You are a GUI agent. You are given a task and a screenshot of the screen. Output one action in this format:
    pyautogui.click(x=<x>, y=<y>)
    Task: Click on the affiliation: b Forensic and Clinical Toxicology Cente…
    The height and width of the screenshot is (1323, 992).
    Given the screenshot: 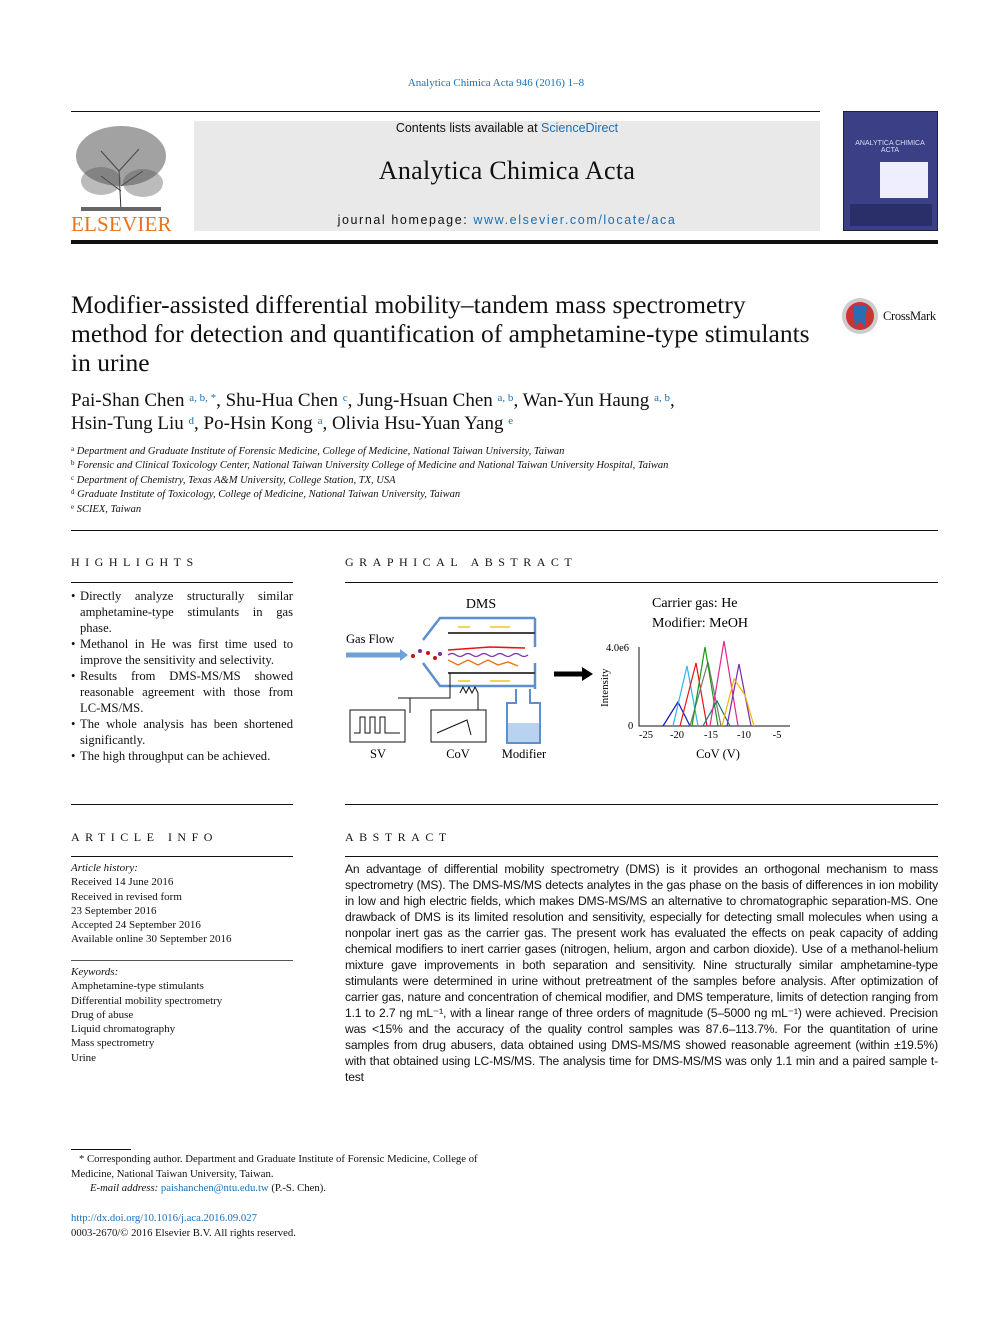 What is the action you would take?
    pyautogui.click(x=369, y=466)
    